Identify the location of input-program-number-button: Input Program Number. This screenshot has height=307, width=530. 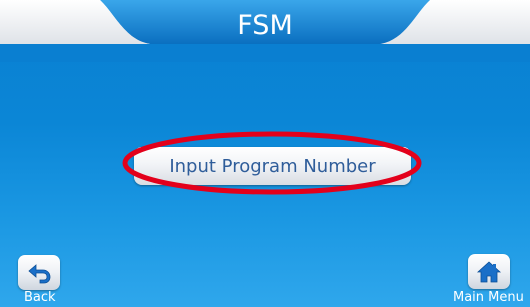
(272, 166).